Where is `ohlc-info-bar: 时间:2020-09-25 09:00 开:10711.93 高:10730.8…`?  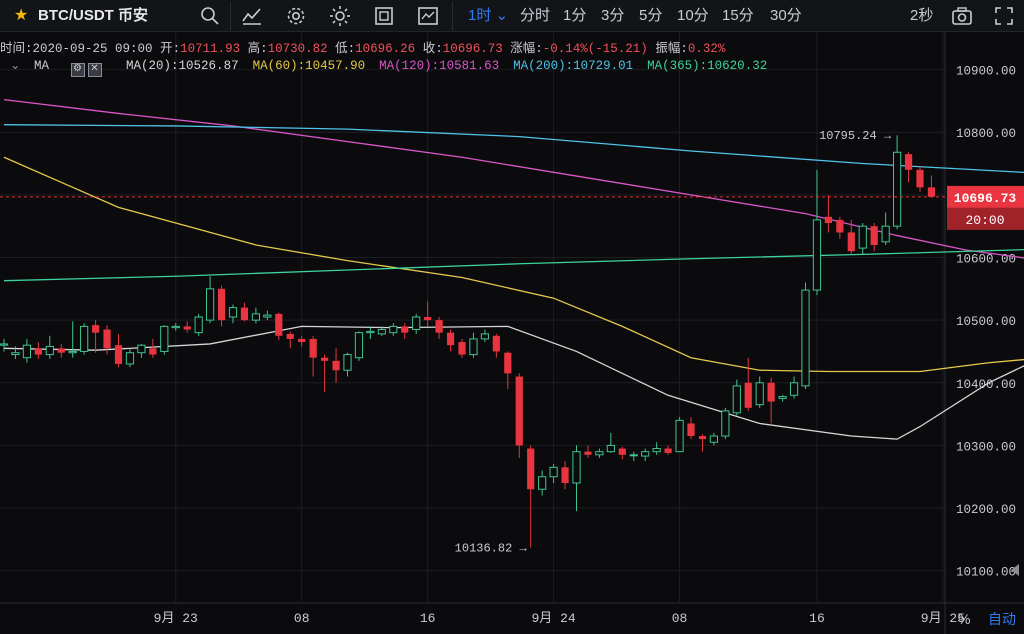
ohlc-info-bar: 时间:2020-09-25 09:00 开:10711.93 高:10730.8… is located at coordinates (363, 46).